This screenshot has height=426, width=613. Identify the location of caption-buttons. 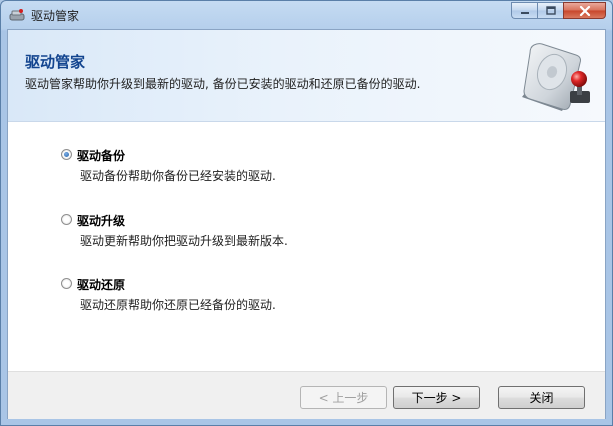
(558, 11).